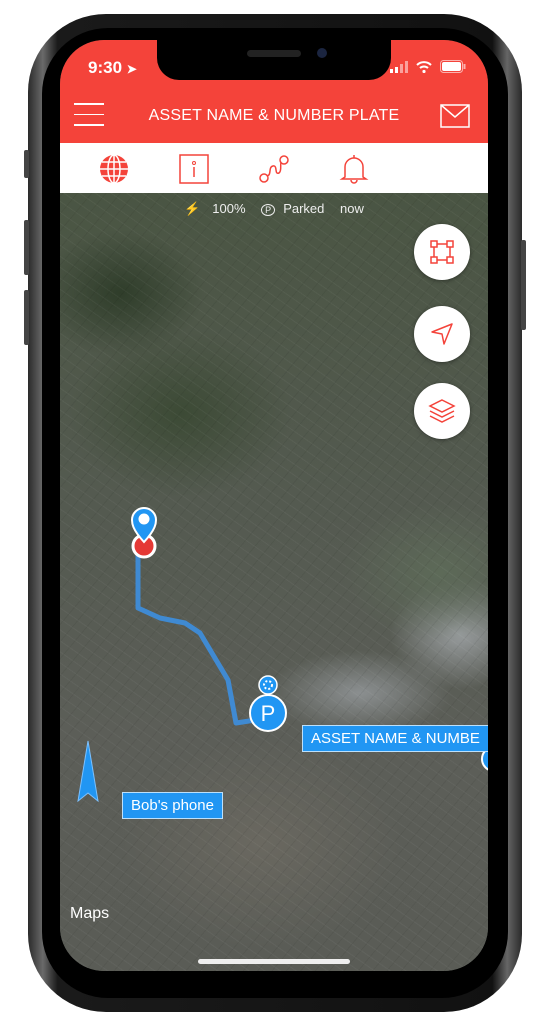 The image size is (550, 1024). Describe the element at coordinates (354, 169) in the screenshot. I see `tab-alerts-bell-icon` at that location.